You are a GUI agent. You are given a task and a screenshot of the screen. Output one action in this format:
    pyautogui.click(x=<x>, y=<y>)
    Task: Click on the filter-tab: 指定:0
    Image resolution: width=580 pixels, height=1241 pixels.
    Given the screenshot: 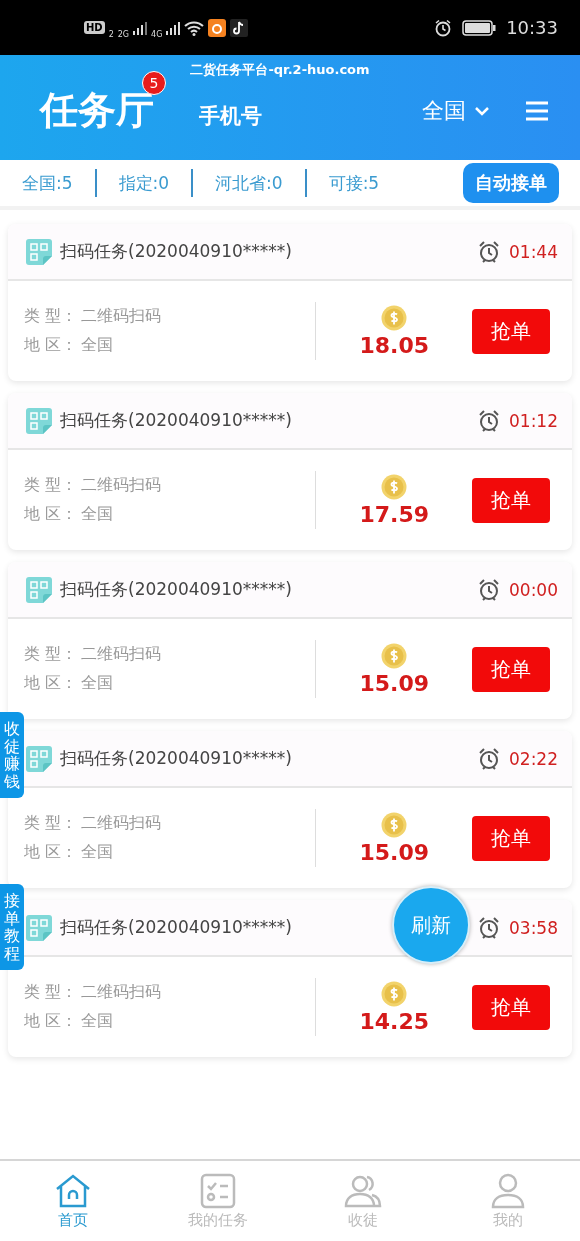 What is the action you would take?
    pyautogui.click(x=144, y=183)
    